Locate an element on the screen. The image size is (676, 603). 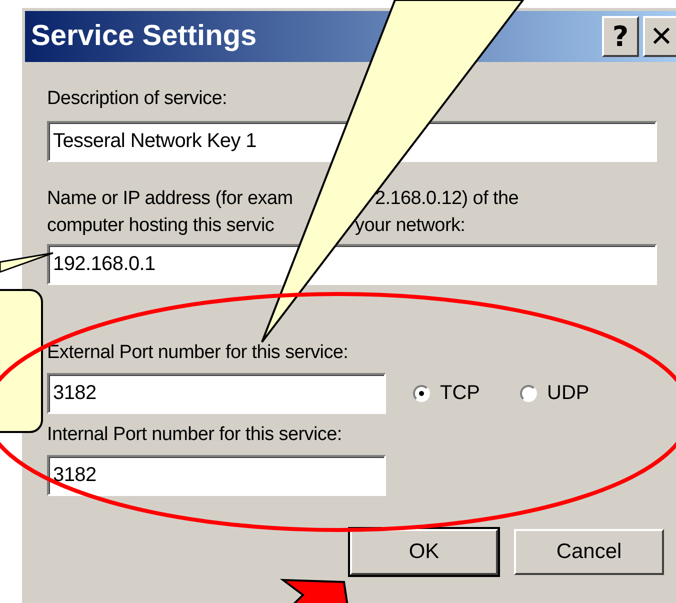
input-field: 192.168.0.1 is located at coordinates (352, 264).